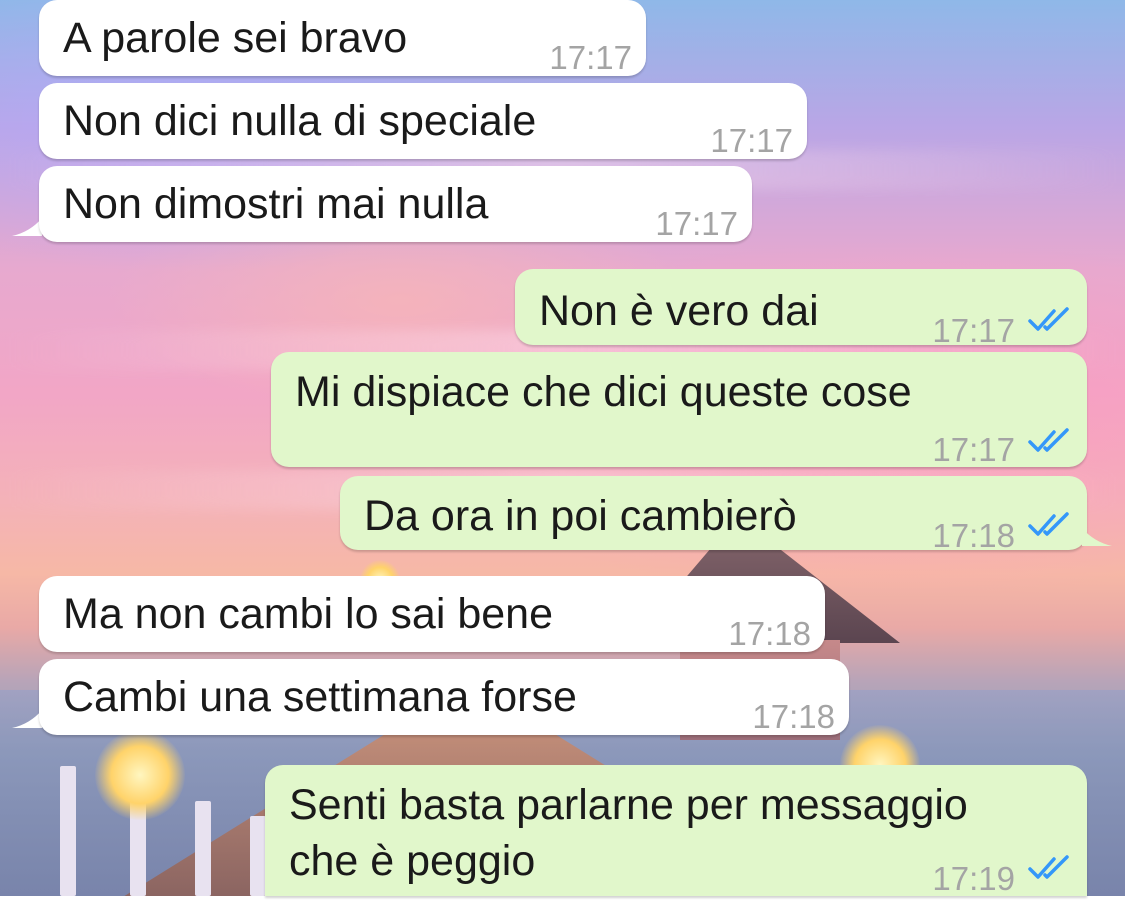  I want to click on message-bubble-incoming: Cambi una settimana forse 17:18, so click(444, 697).